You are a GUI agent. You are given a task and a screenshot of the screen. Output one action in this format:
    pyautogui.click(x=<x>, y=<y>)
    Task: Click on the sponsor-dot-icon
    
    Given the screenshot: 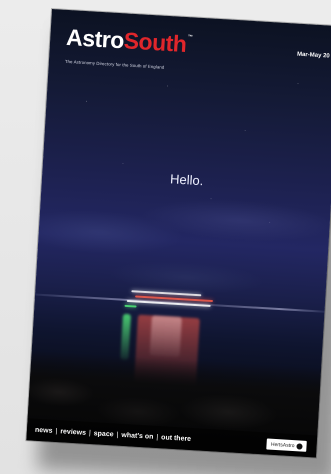 What is the action you would take?
    pyautogui.click(x=299, y=446)
    